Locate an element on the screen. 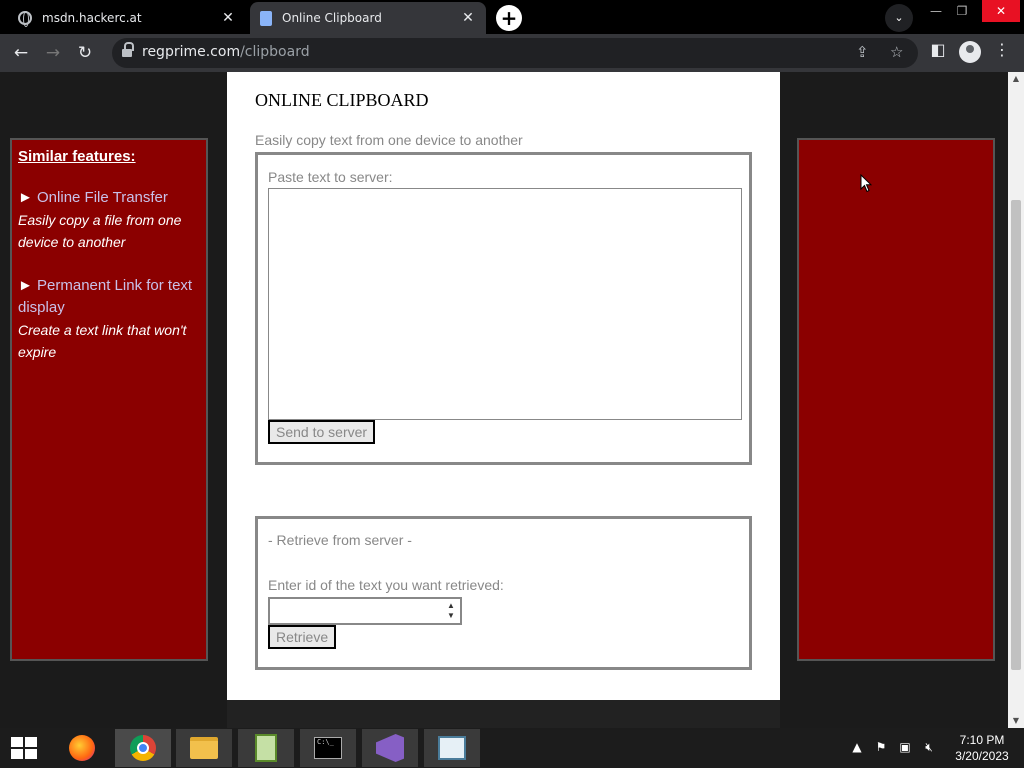  bookmark-star-icon: ☆ is located at coordinates (896, 52).